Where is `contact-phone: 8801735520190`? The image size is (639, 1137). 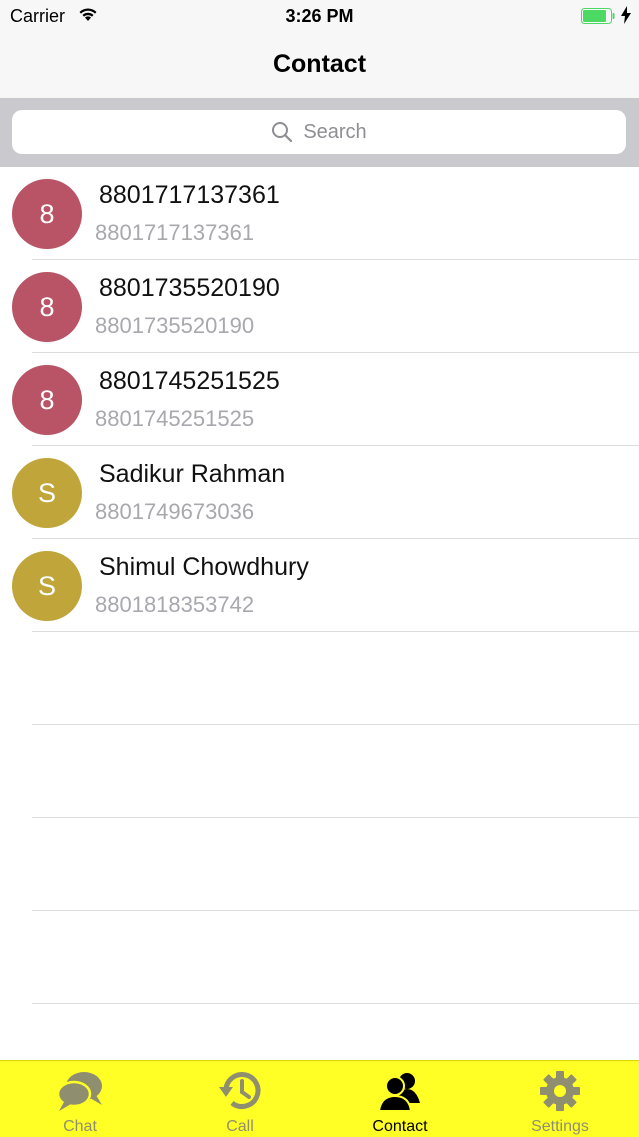 contact-phone: 8801735520190 is located at coordinates (175, 325).